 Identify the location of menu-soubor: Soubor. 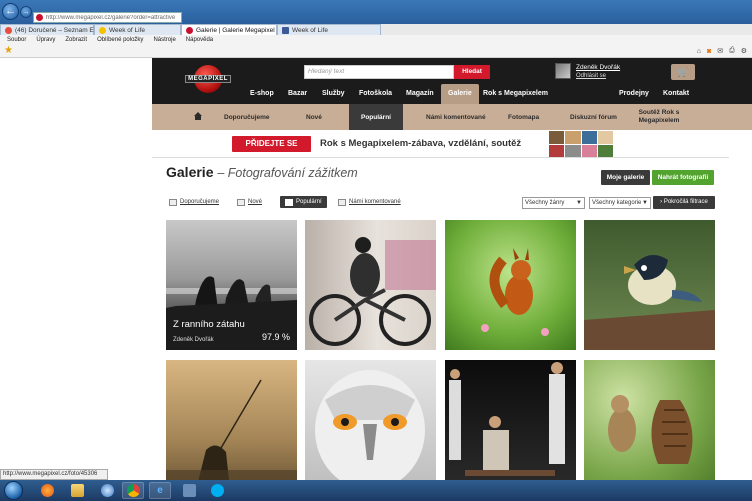
(16, 40).